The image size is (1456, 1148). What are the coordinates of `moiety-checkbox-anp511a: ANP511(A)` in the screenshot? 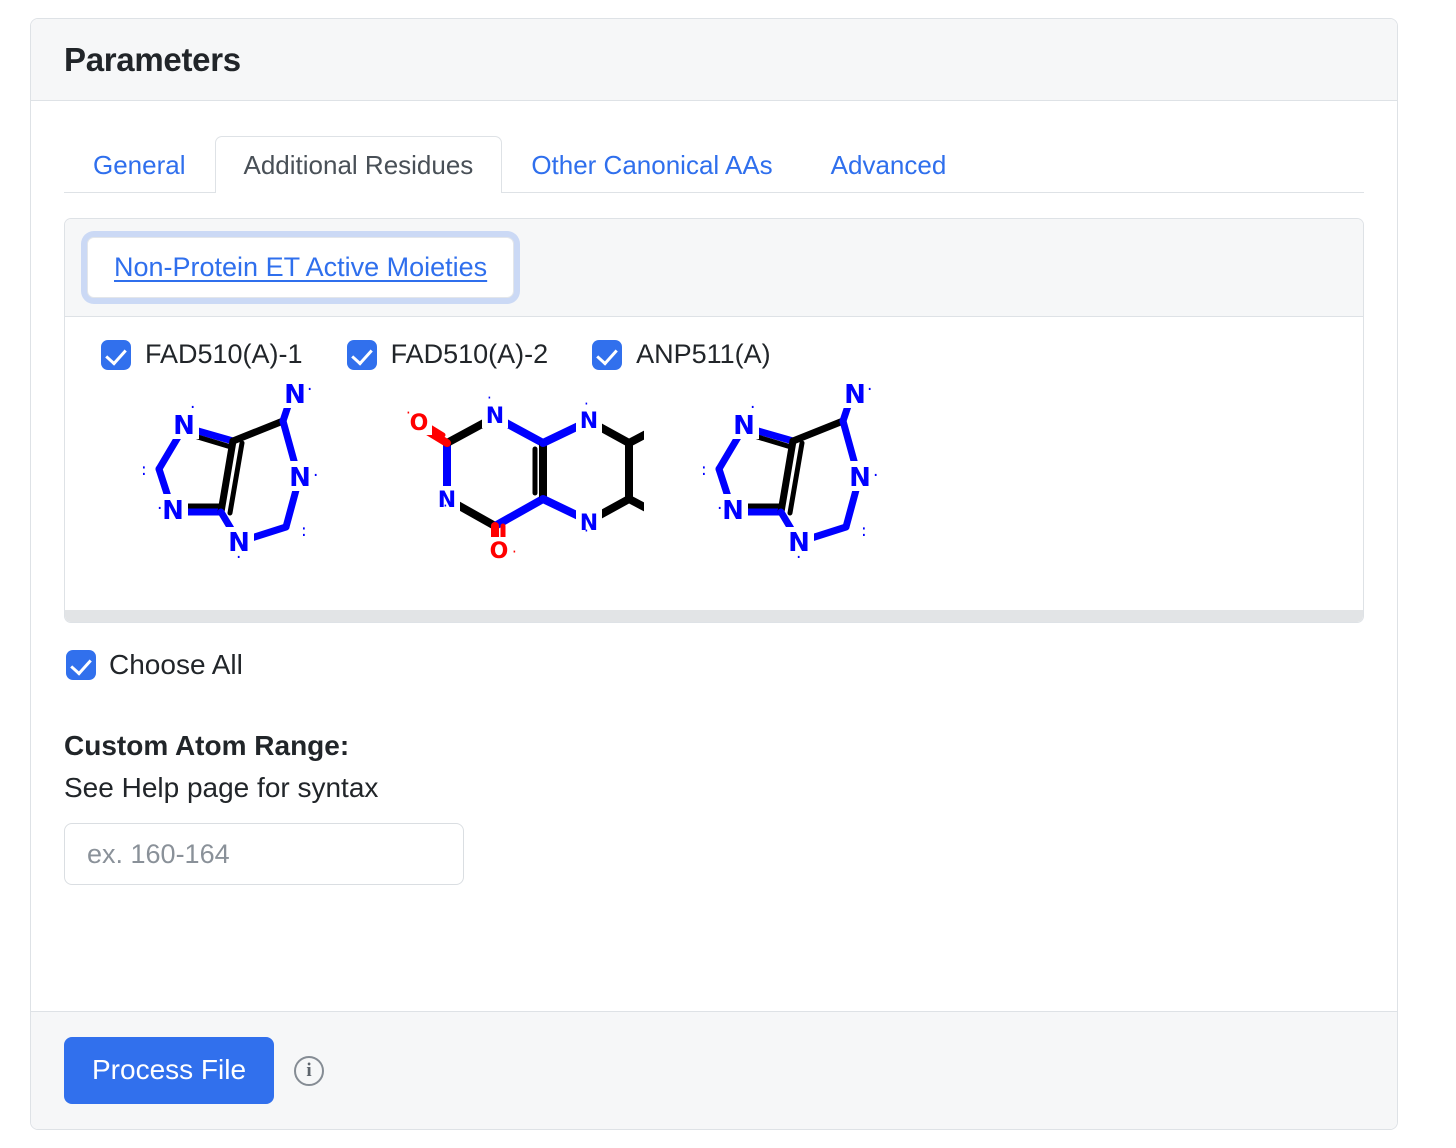 It's located at (681, 354).